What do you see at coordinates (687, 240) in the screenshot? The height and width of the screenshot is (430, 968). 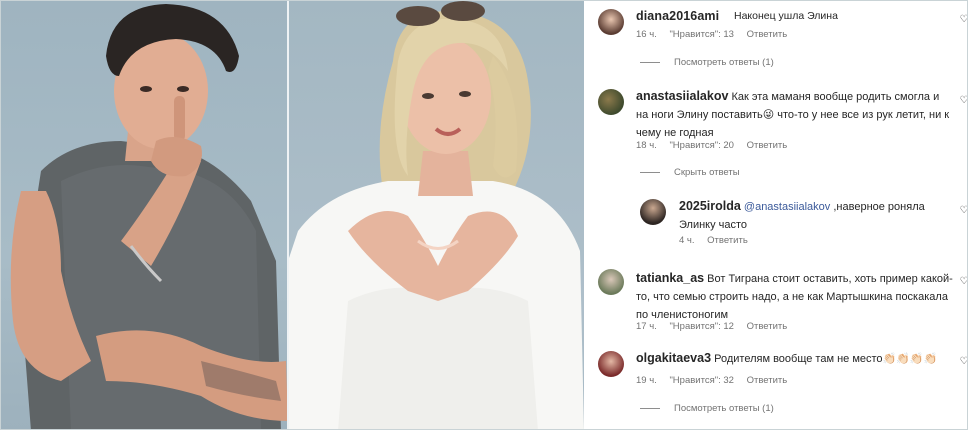 I see `reply-time: 4 ч.` at bounding box center [687, 240].